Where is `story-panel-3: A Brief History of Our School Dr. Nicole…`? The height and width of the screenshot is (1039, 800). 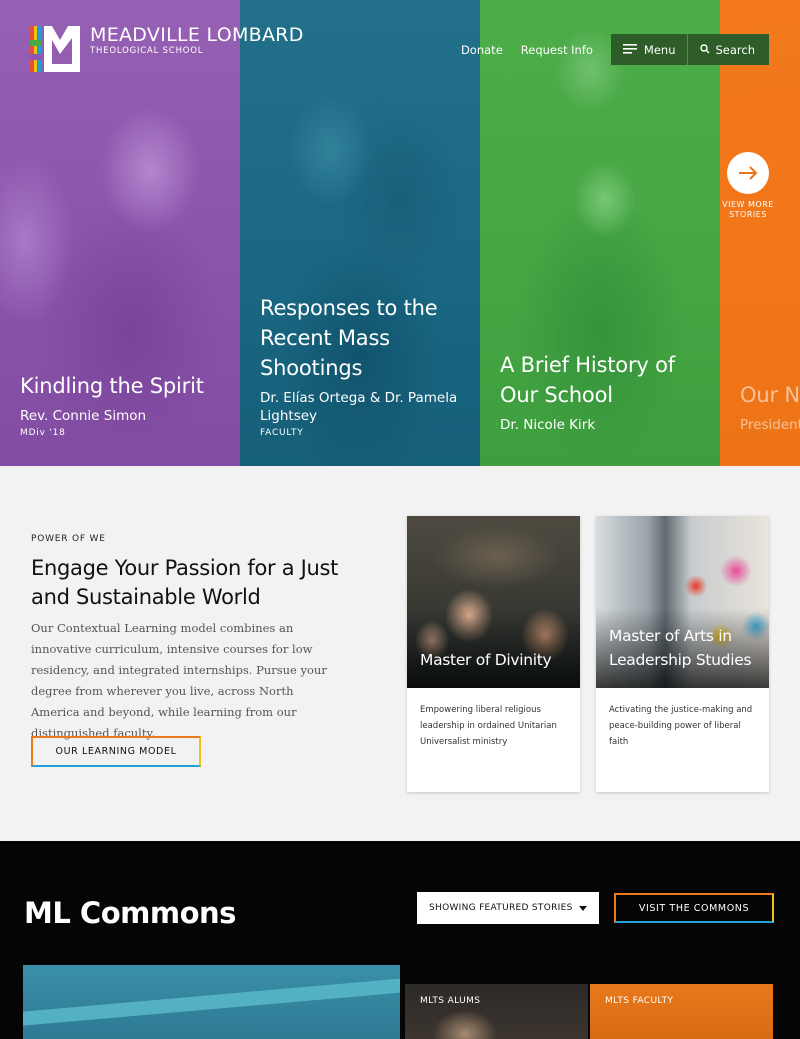 story-panel-3: A Brief History of Our School Dr. Nicole… is located at coordinates (600, 233).